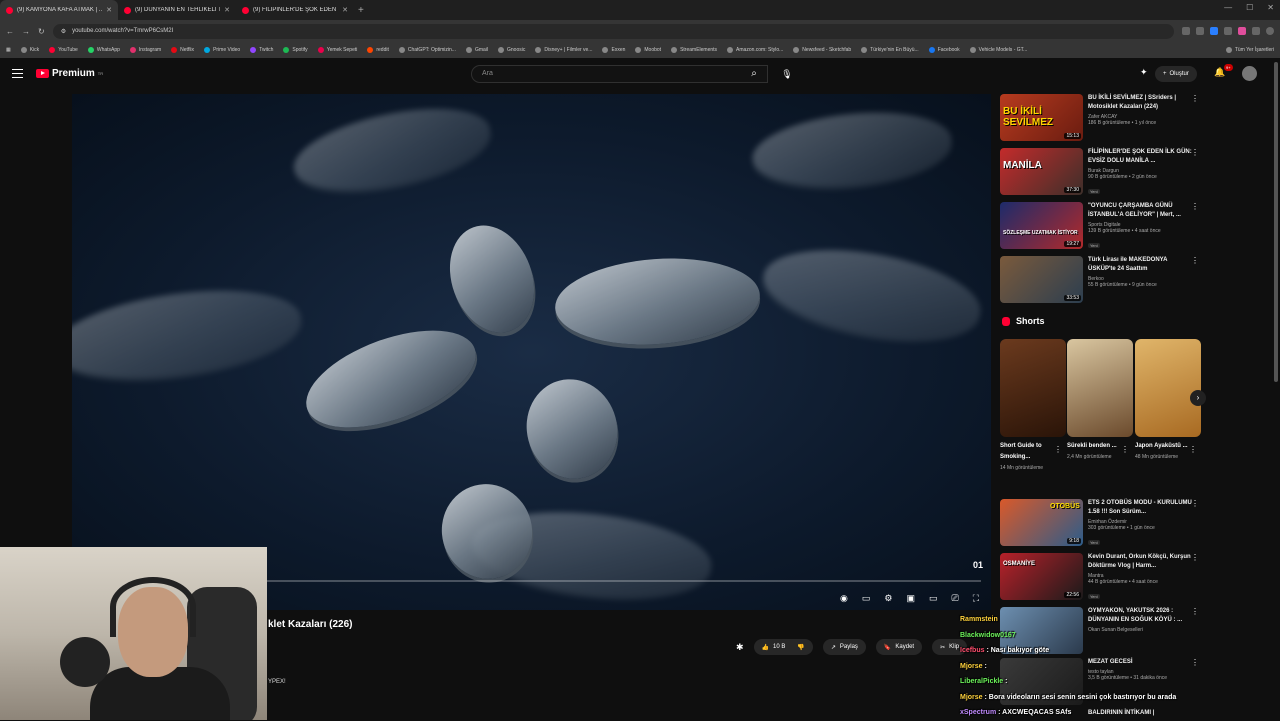 The width and height of the screenshot is (1280, 721). I want to click on reload-icon: ↻, so click(41, 31).